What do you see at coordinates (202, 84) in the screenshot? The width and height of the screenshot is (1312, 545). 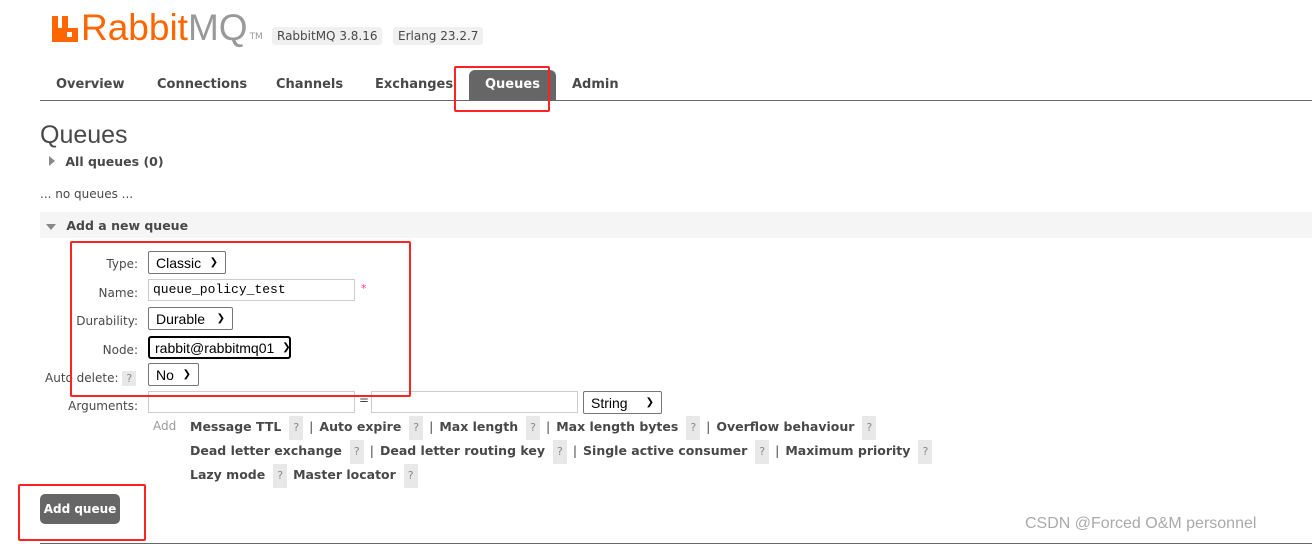 I see `tab-connections: Connections` at bounding box center [202, 84].